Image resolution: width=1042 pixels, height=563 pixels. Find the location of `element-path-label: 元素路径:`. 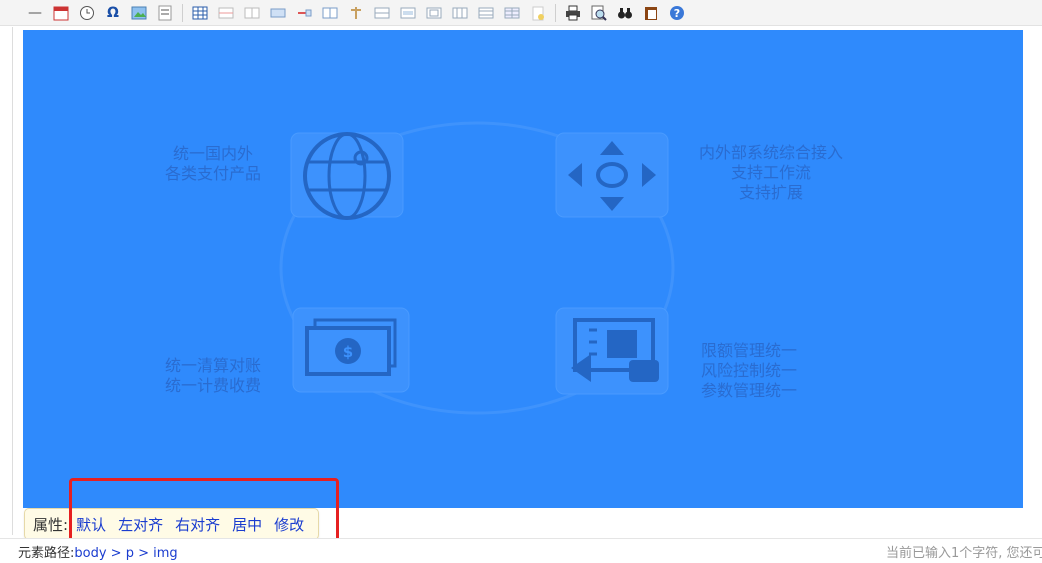

element-path-label: 元素路径: is located at coordinates (46, 553).